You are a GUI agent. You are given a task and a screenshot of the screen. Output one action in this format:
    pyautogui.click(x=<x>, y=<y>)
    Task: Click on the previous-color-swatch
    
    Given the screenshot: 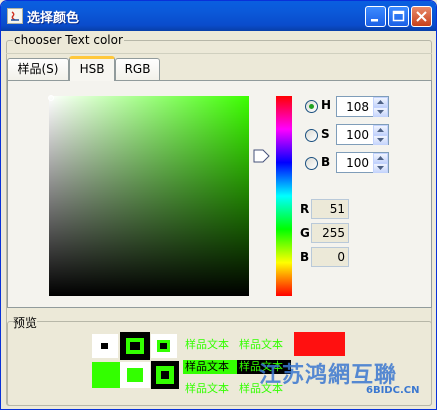 What is the action you would take?
    pyautogui.click(x=319, y=344)
    